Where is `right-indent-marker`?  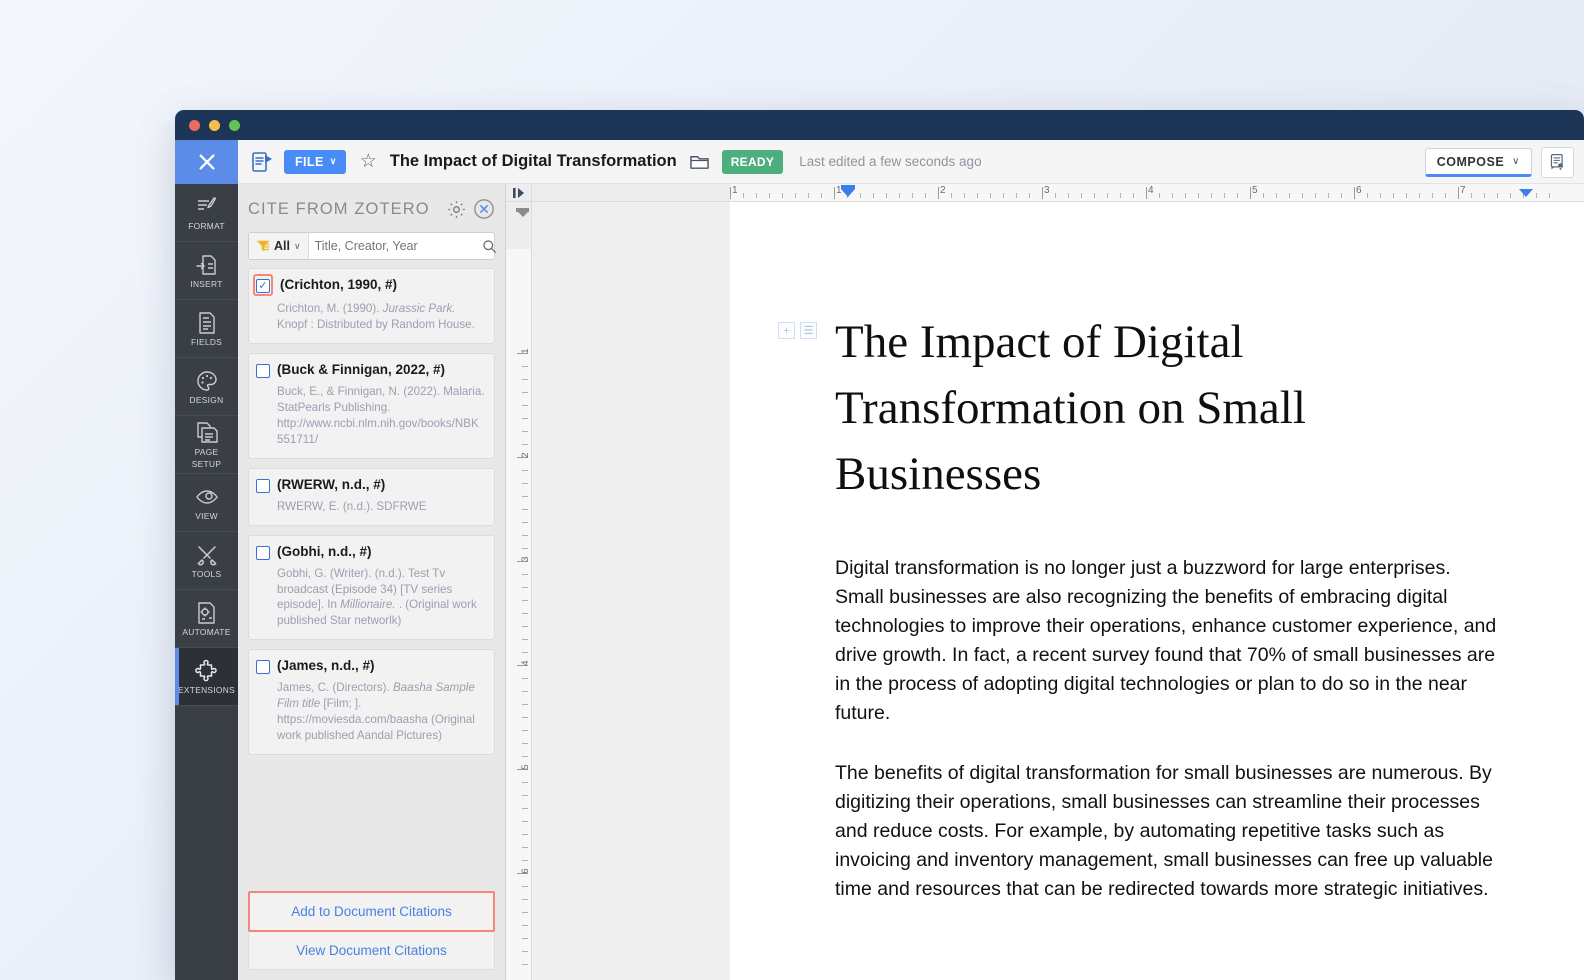 right-indent-marker is located at coordinates (1526, 193).